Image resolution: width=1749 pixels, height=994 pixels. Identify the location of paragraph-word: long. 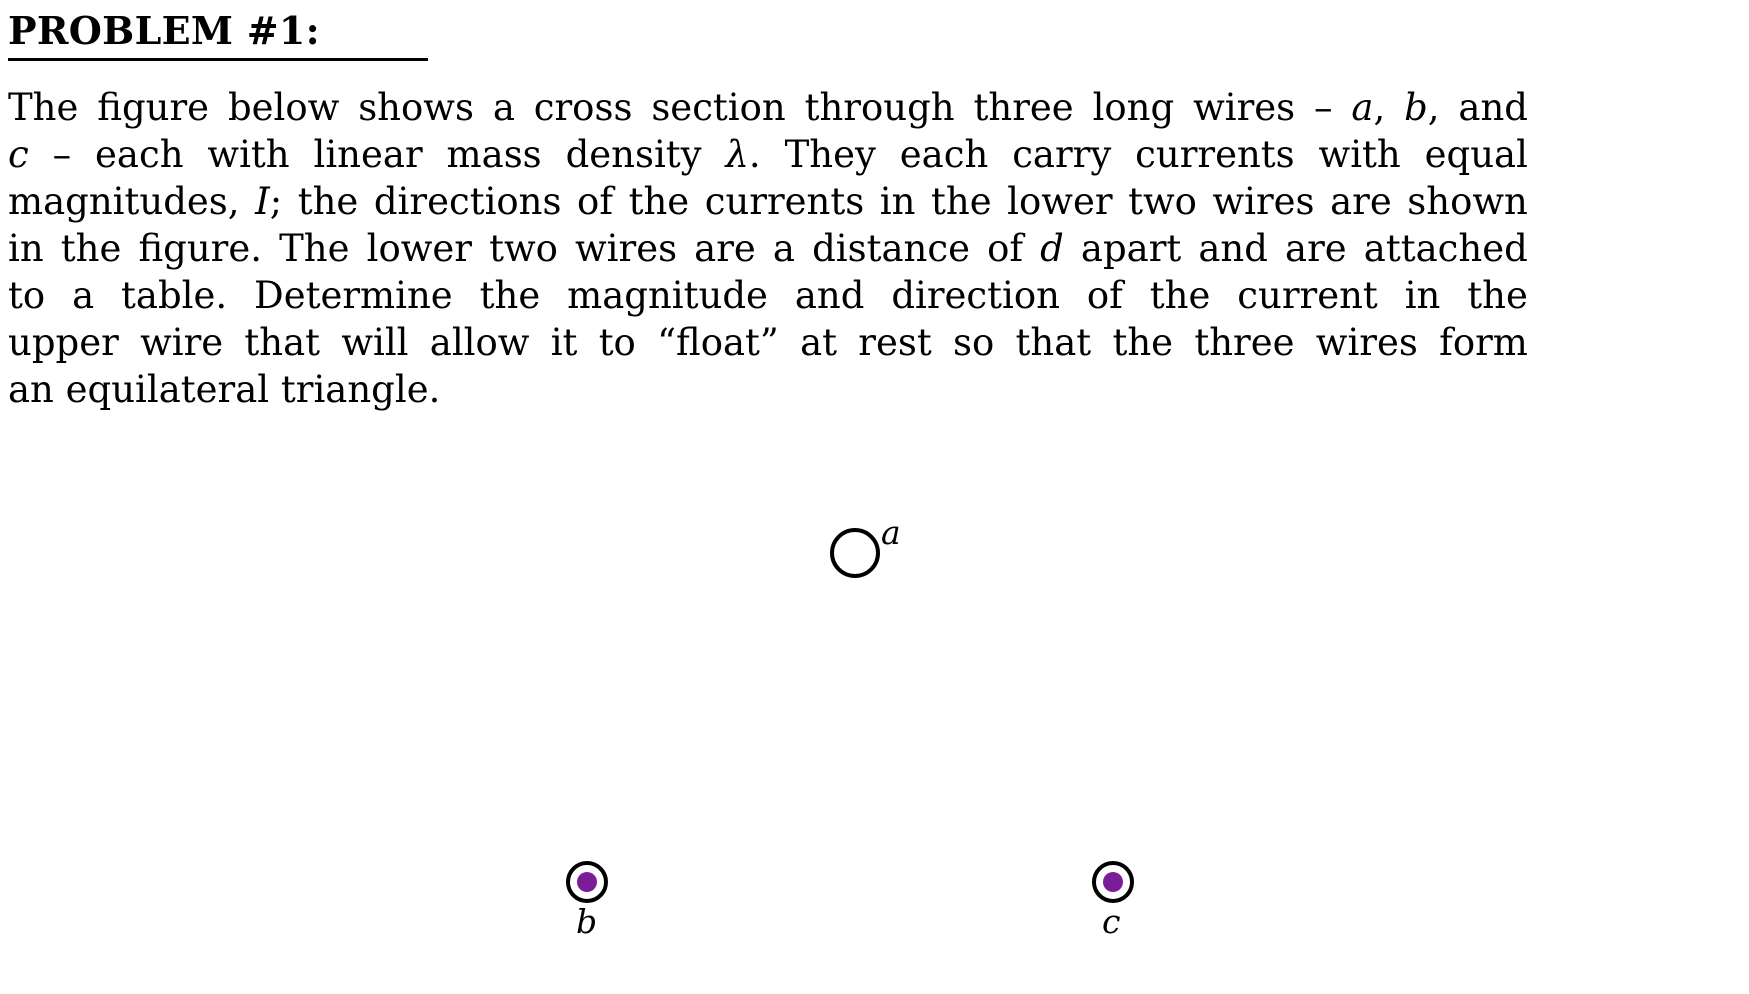
(1133, 107).